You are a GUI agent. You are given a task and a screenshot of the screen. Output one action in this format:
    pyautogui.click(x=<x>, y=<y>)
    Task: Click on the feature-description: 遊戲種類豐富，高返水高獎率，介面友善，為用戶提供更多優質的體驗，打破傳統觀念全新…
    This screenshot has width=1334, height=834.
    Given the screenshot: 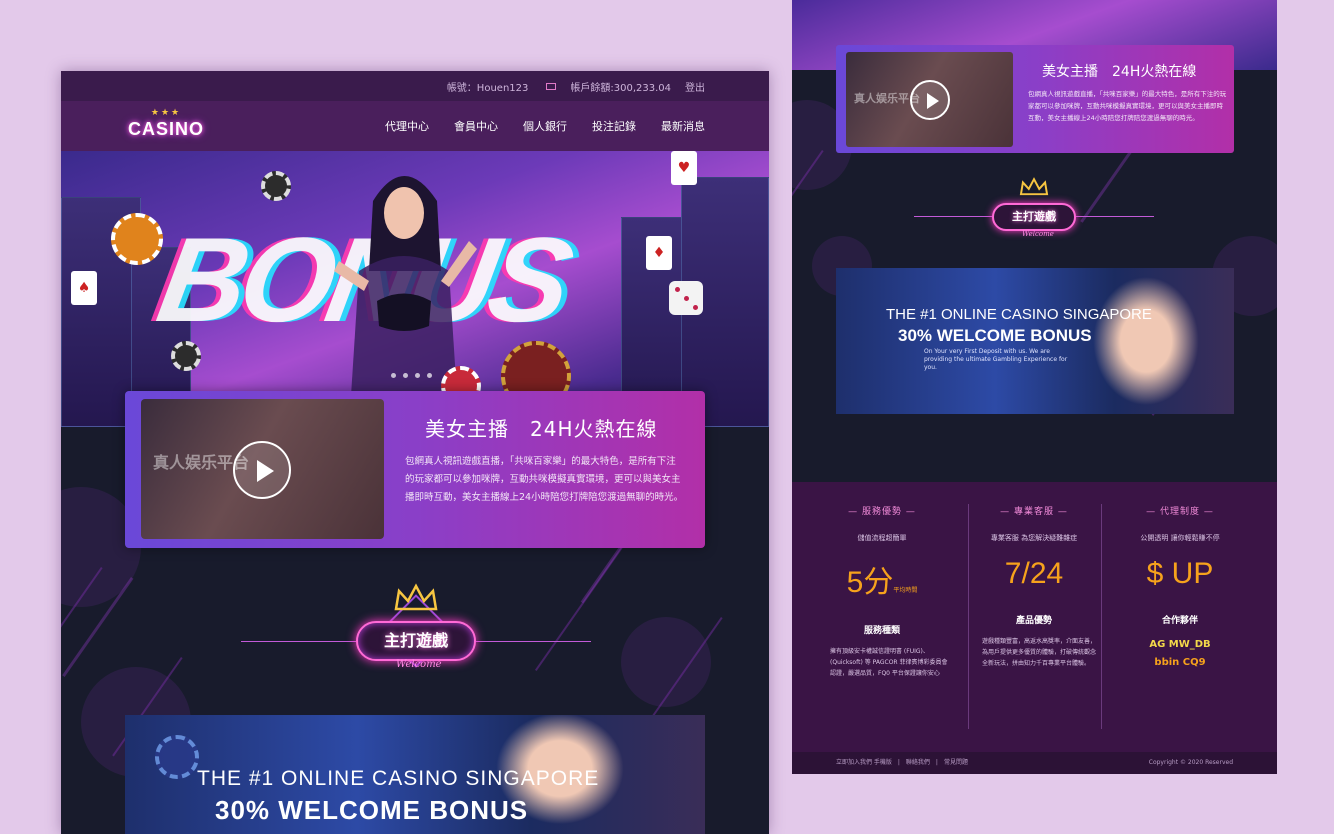 What is the action you would take?
    pyautogui.click(x=1039, y=652)
    